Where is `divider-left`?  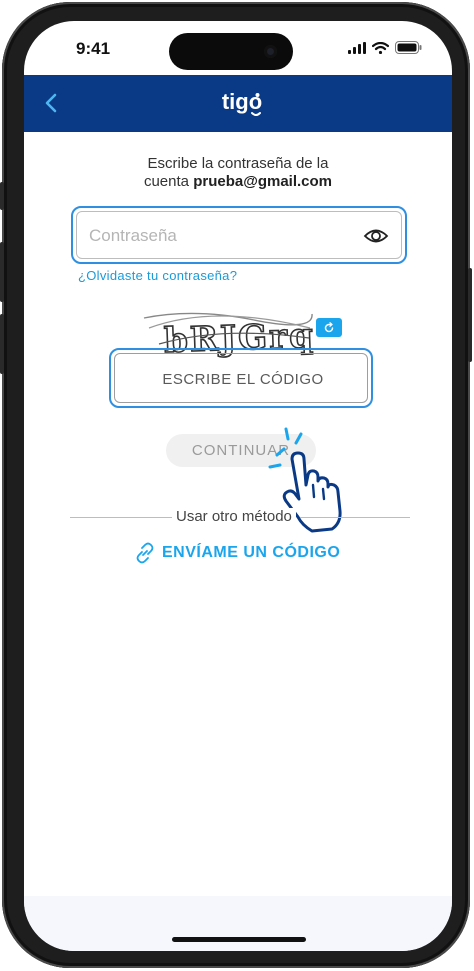 divider-left is located at coordinates (123, 517).